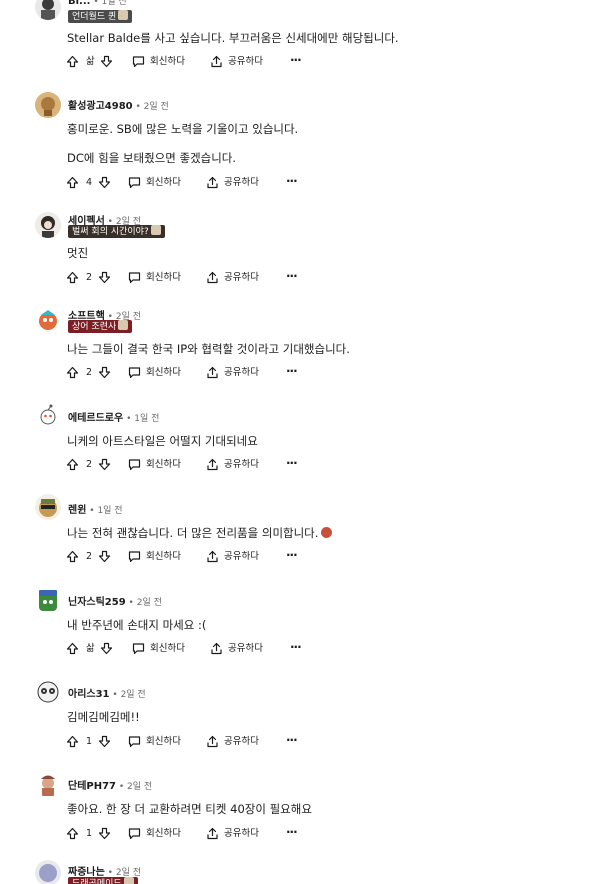 The width and height of the screenshot is (600, 884). I want to click on comment-text: 니케의 아트스타일은 어떨지 기대되네요, so click(162, 441).